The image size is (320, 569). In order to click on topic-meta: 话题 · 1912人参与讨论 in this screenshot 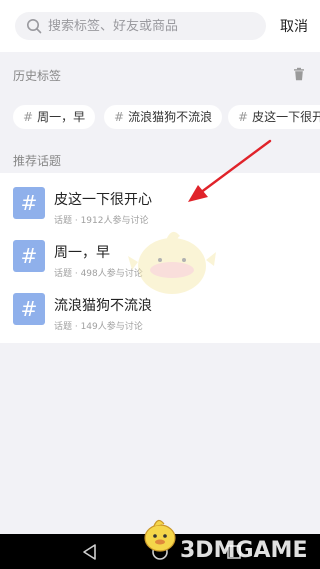, I will do `click(101, 221)`.